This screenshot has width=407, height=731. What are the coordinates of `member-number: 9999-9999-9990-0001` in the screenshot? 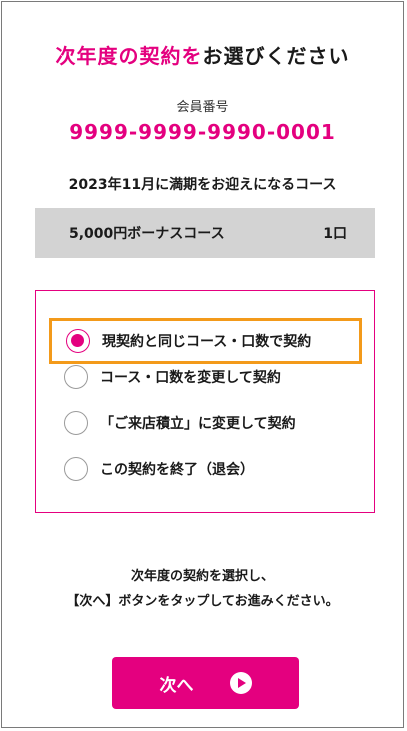 It's located at (202, 132).